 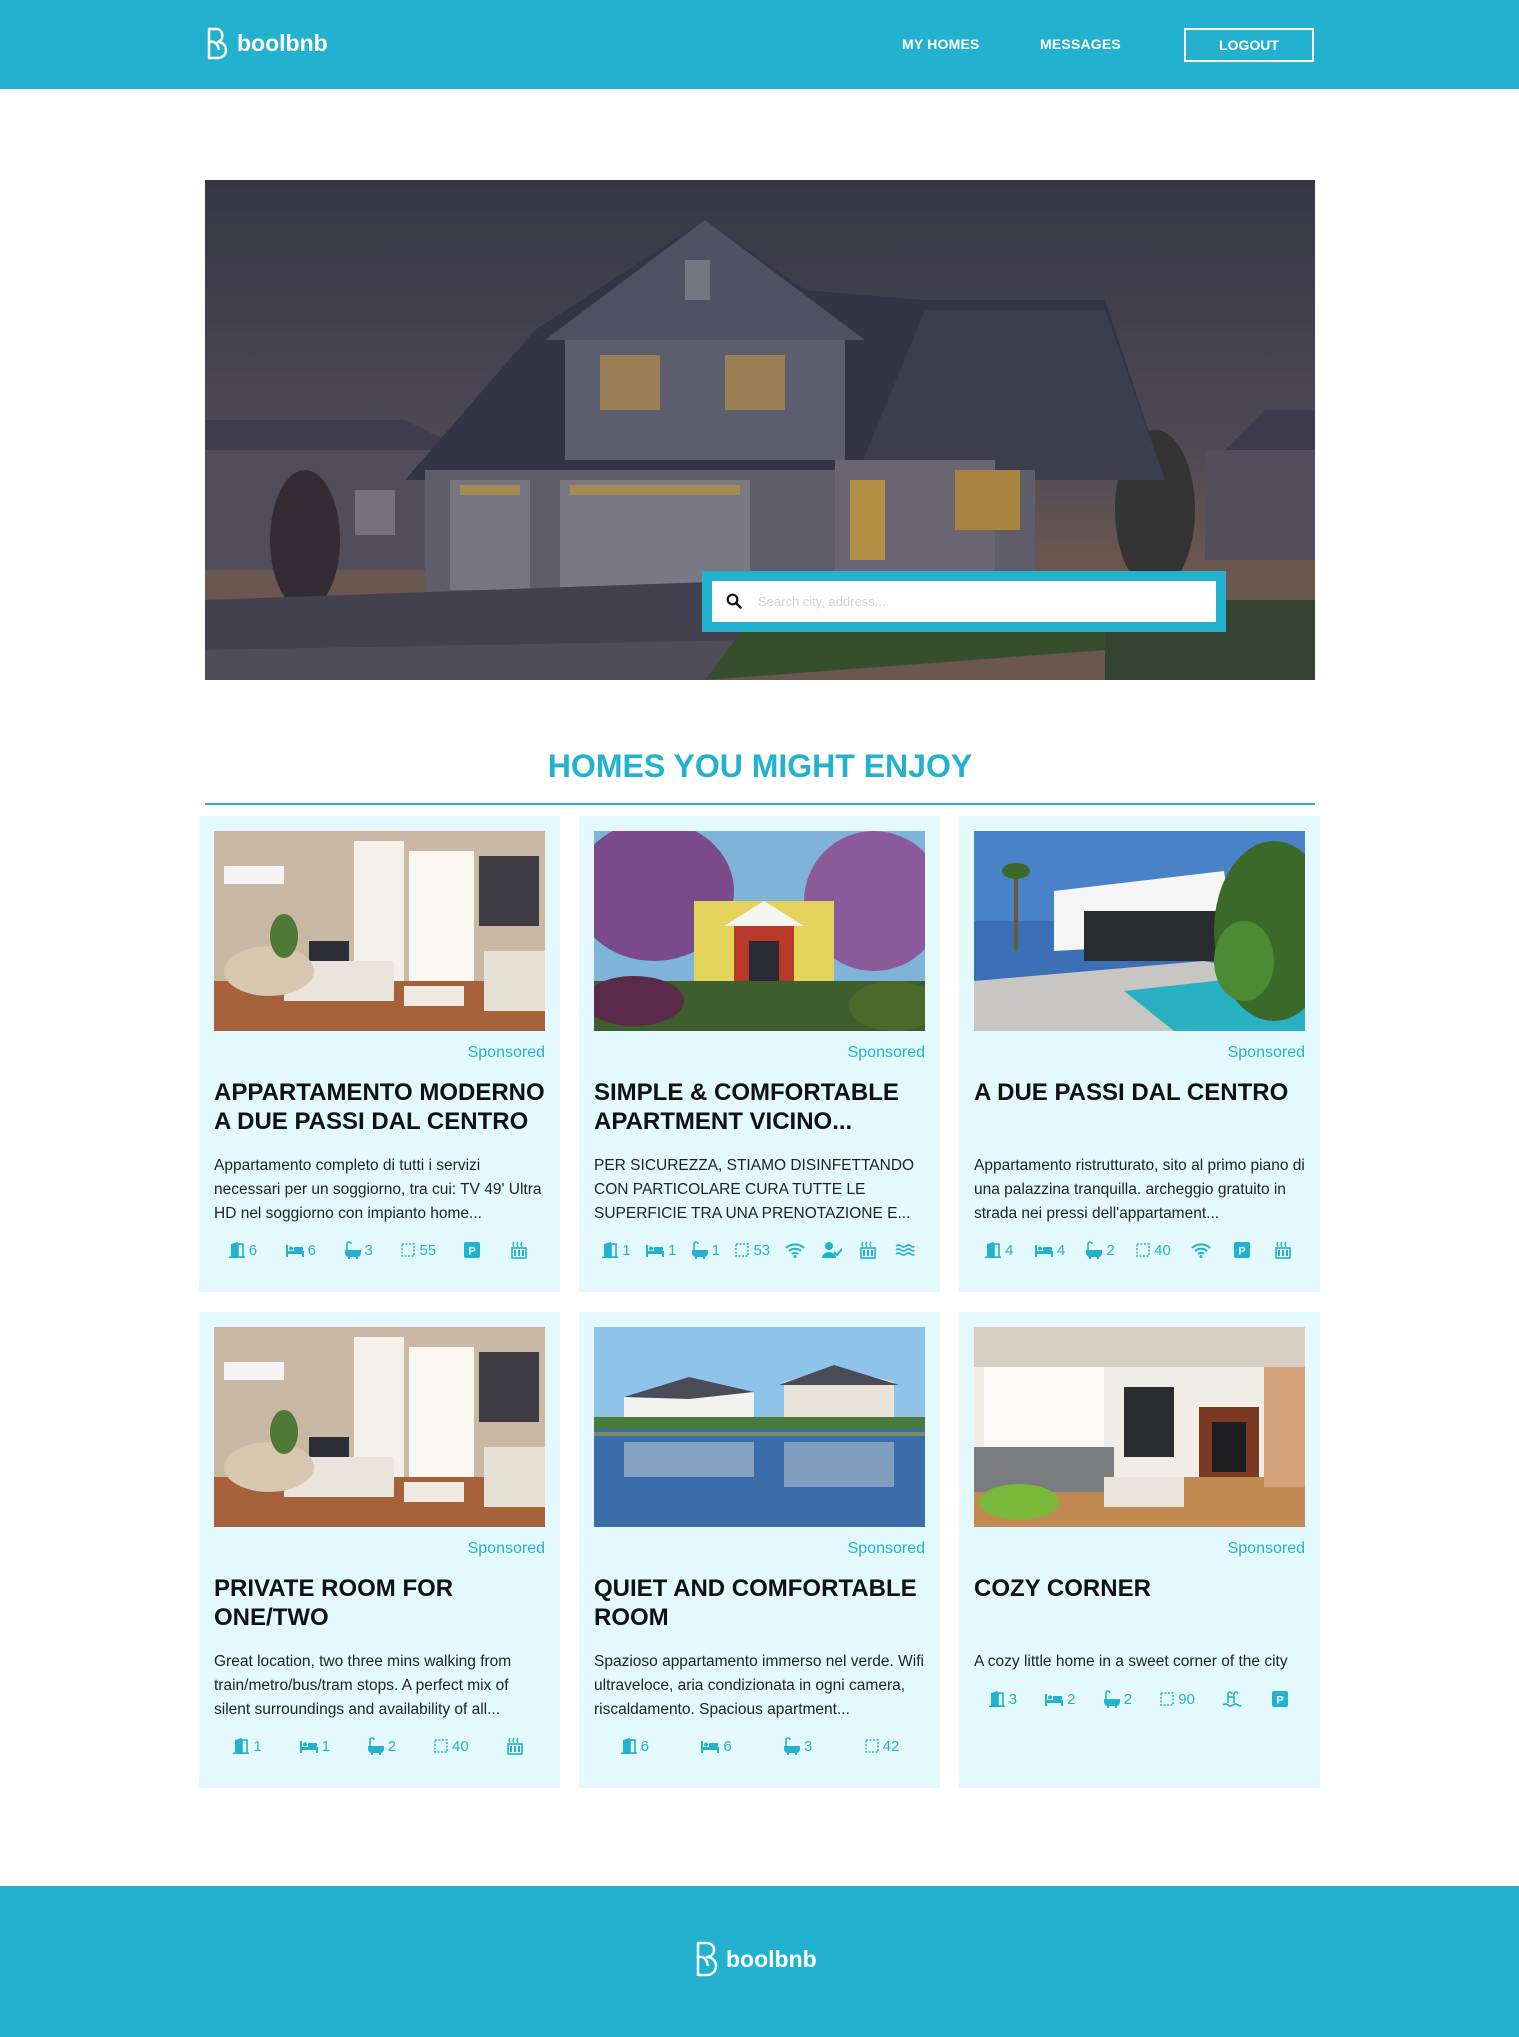 I want to click on amenity-value: 55, so click(x=428, y=1250).